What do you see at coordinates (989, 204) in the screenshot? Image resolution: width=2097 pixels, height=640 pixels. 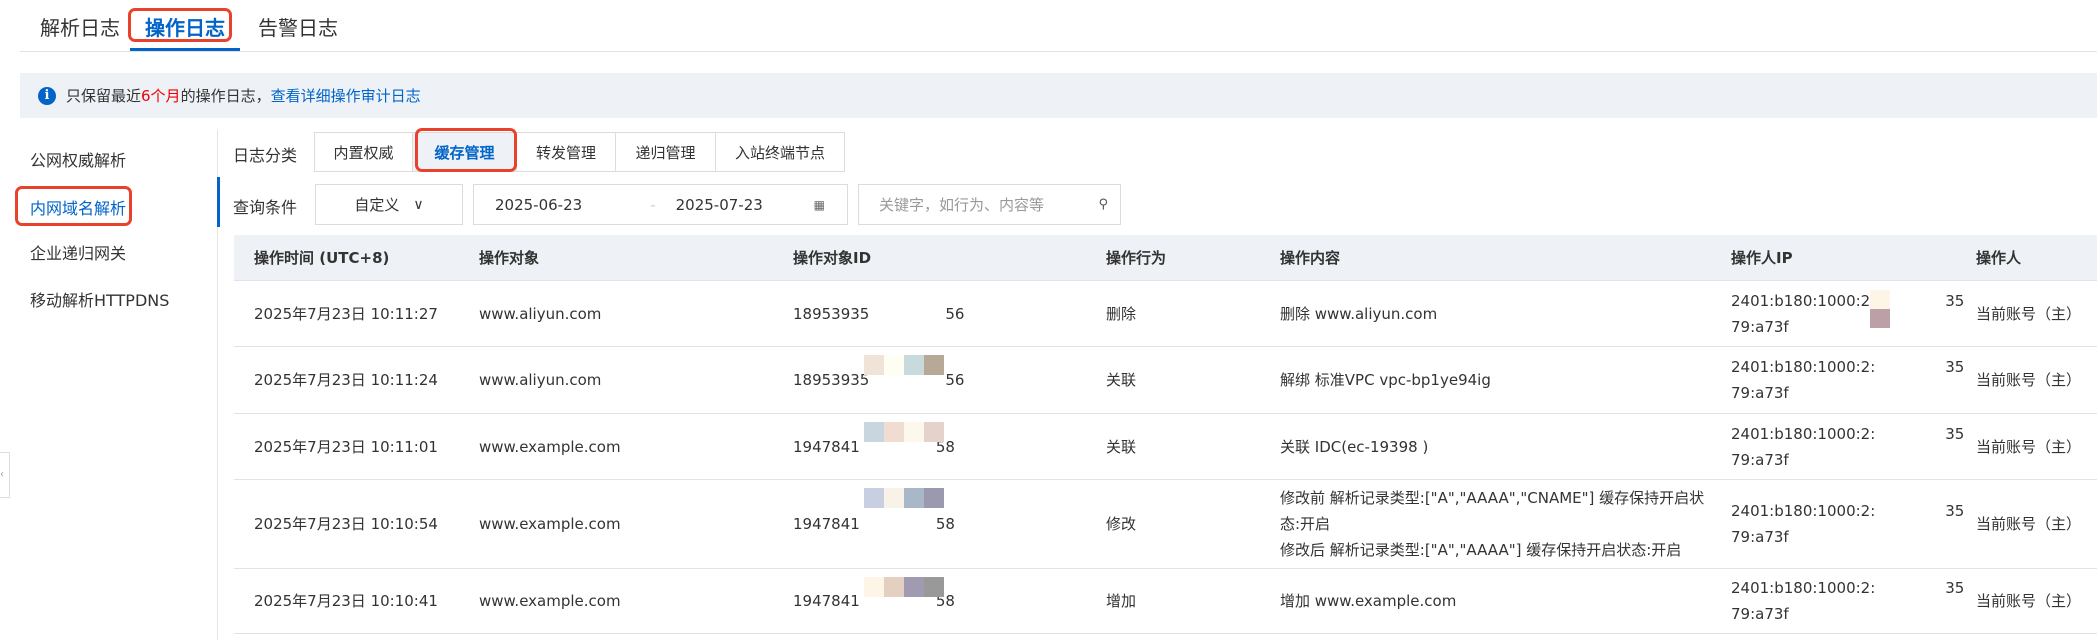 I see `search-input: 关键字，如行为、内容等 ⚲` at bounding box center [989, 204].